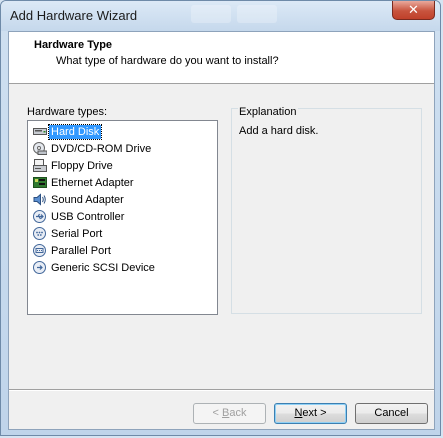 The height and width of the screenshot is (438, 443). I want to click on hardware-types-label: Hardware types:, so click(67, 112).